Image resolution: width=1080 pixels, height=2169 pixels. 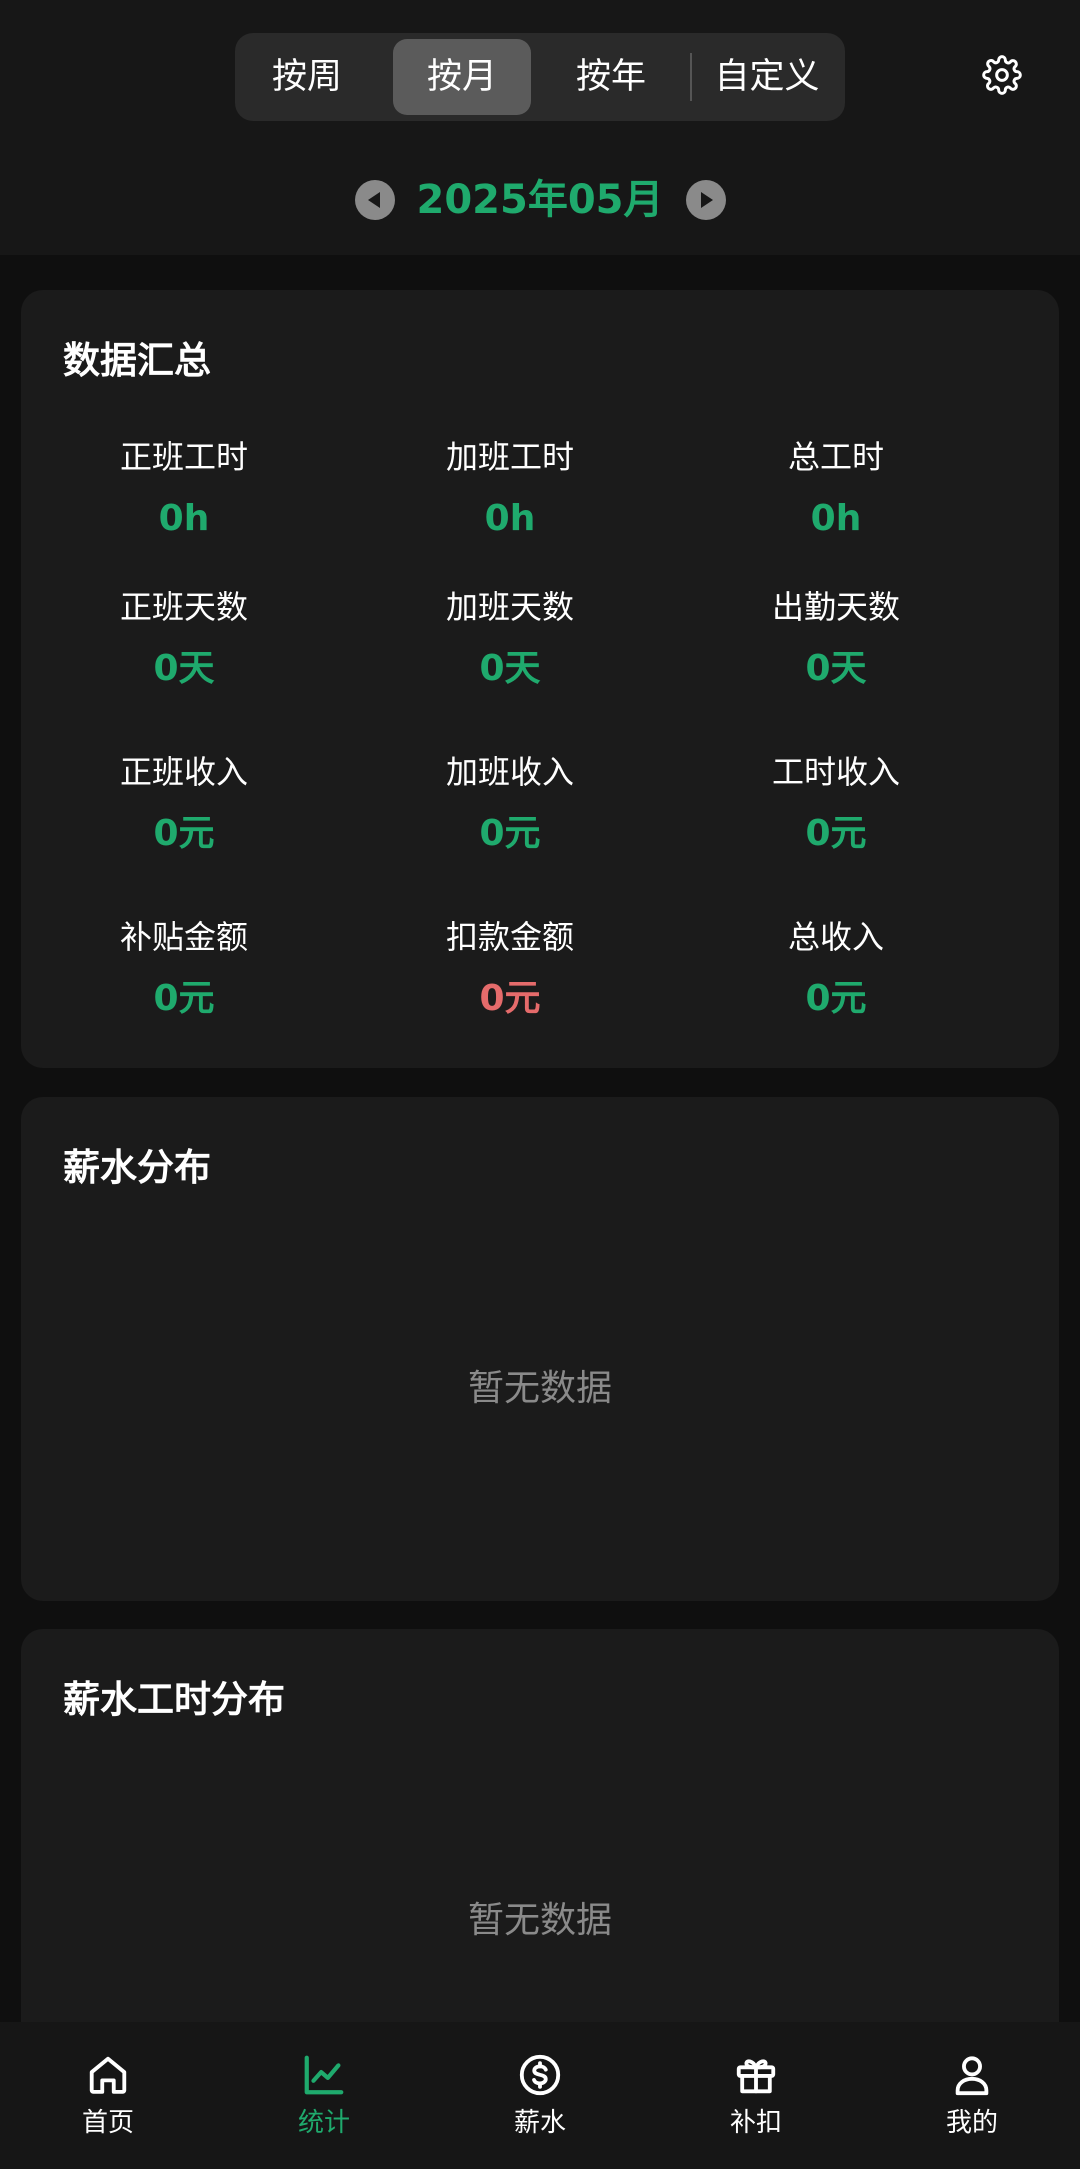 I want to click on stat-label: 工时收入, so click(x=835, y=772).